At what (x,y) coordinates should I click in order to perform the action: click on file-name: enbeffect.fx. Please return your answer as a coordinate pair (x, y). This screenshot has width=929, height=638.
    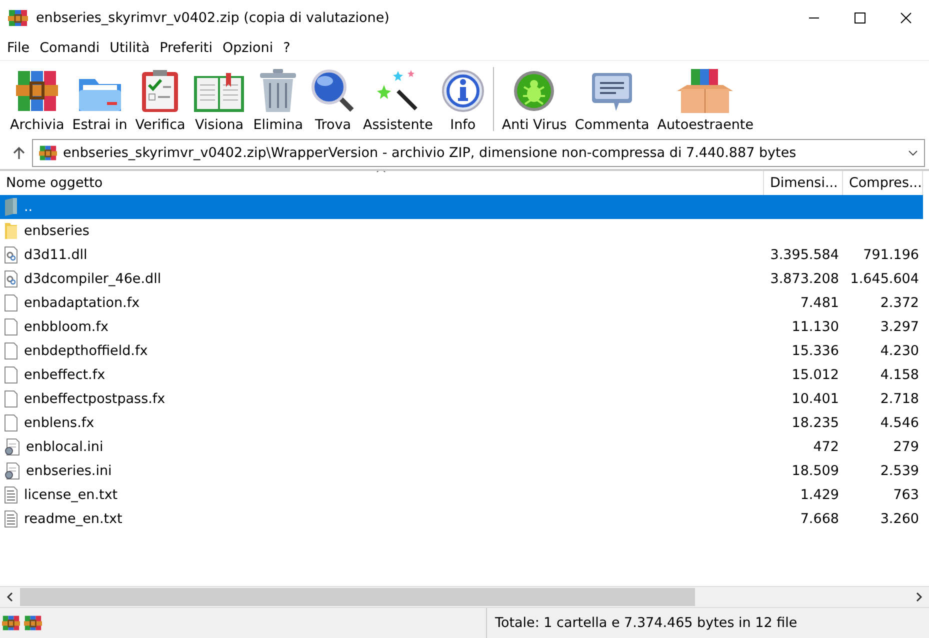
    Looking at the image, I should click on (65, 375).